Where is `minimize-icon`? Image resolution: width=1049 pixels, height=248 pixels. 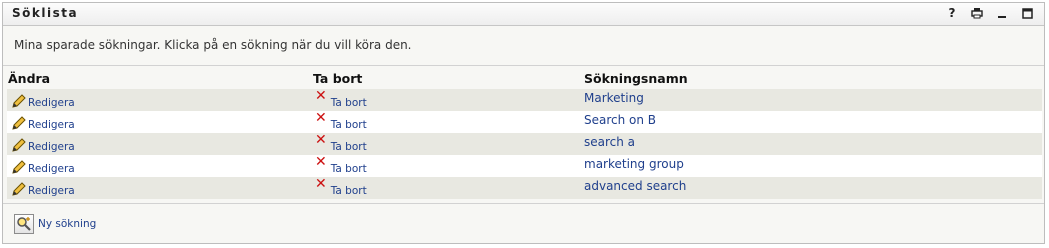
minimize-icon is located at coordinates (1002, 13).